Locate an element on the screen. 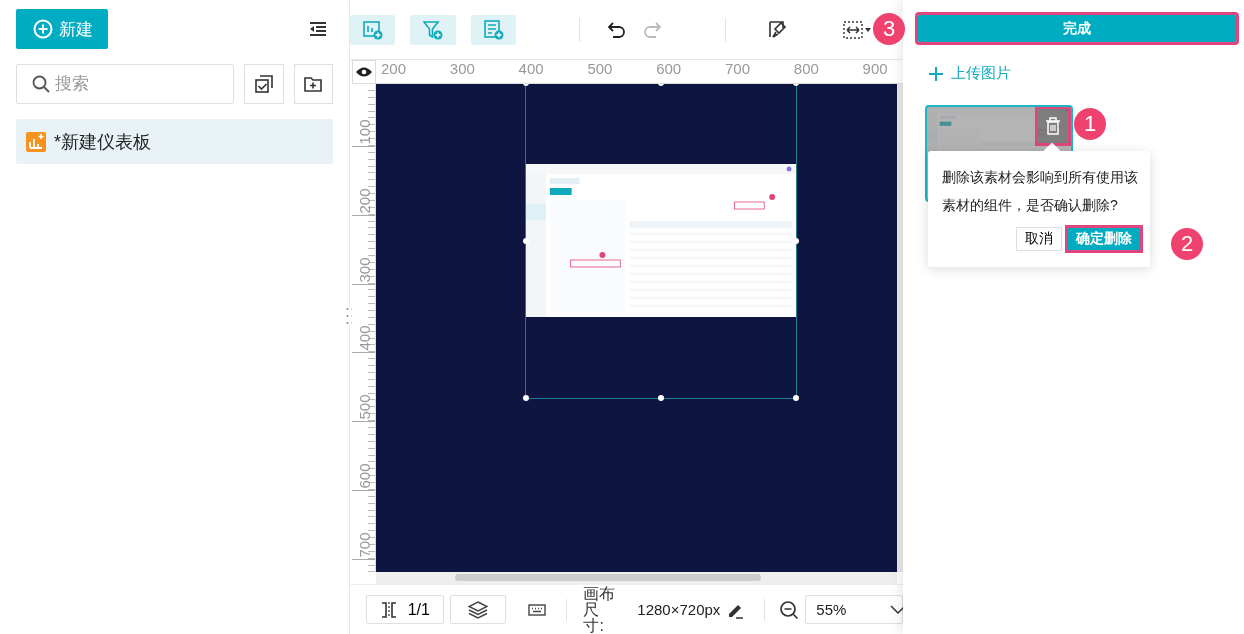  canvas-size-label: 画布尺寸: is located at coordinates (600, 609).